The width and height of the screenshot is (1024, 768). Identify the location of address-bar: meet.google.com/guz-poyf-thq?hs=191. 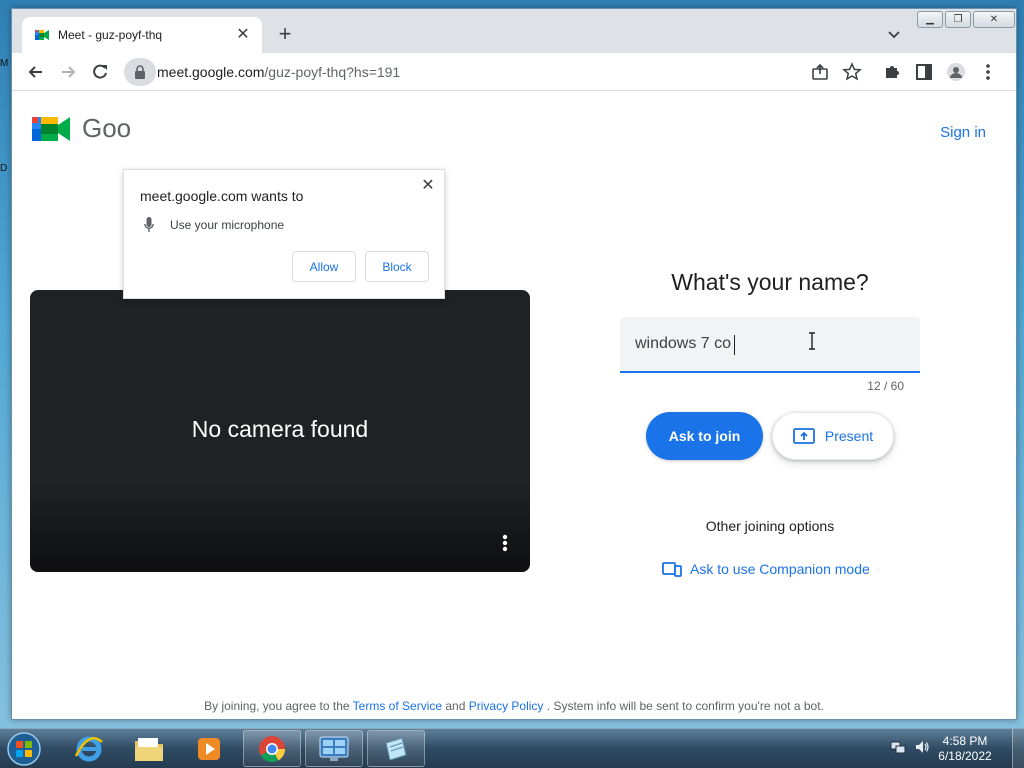
(496, 72).